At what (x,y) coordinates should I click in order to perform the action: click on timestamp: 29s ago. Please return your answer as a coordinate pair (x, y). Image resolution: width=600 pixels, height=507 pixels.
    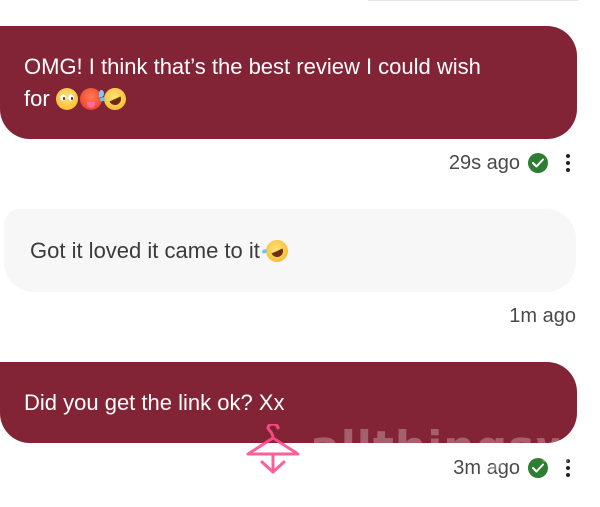
    Looking at the image, I should click on (484, 162).